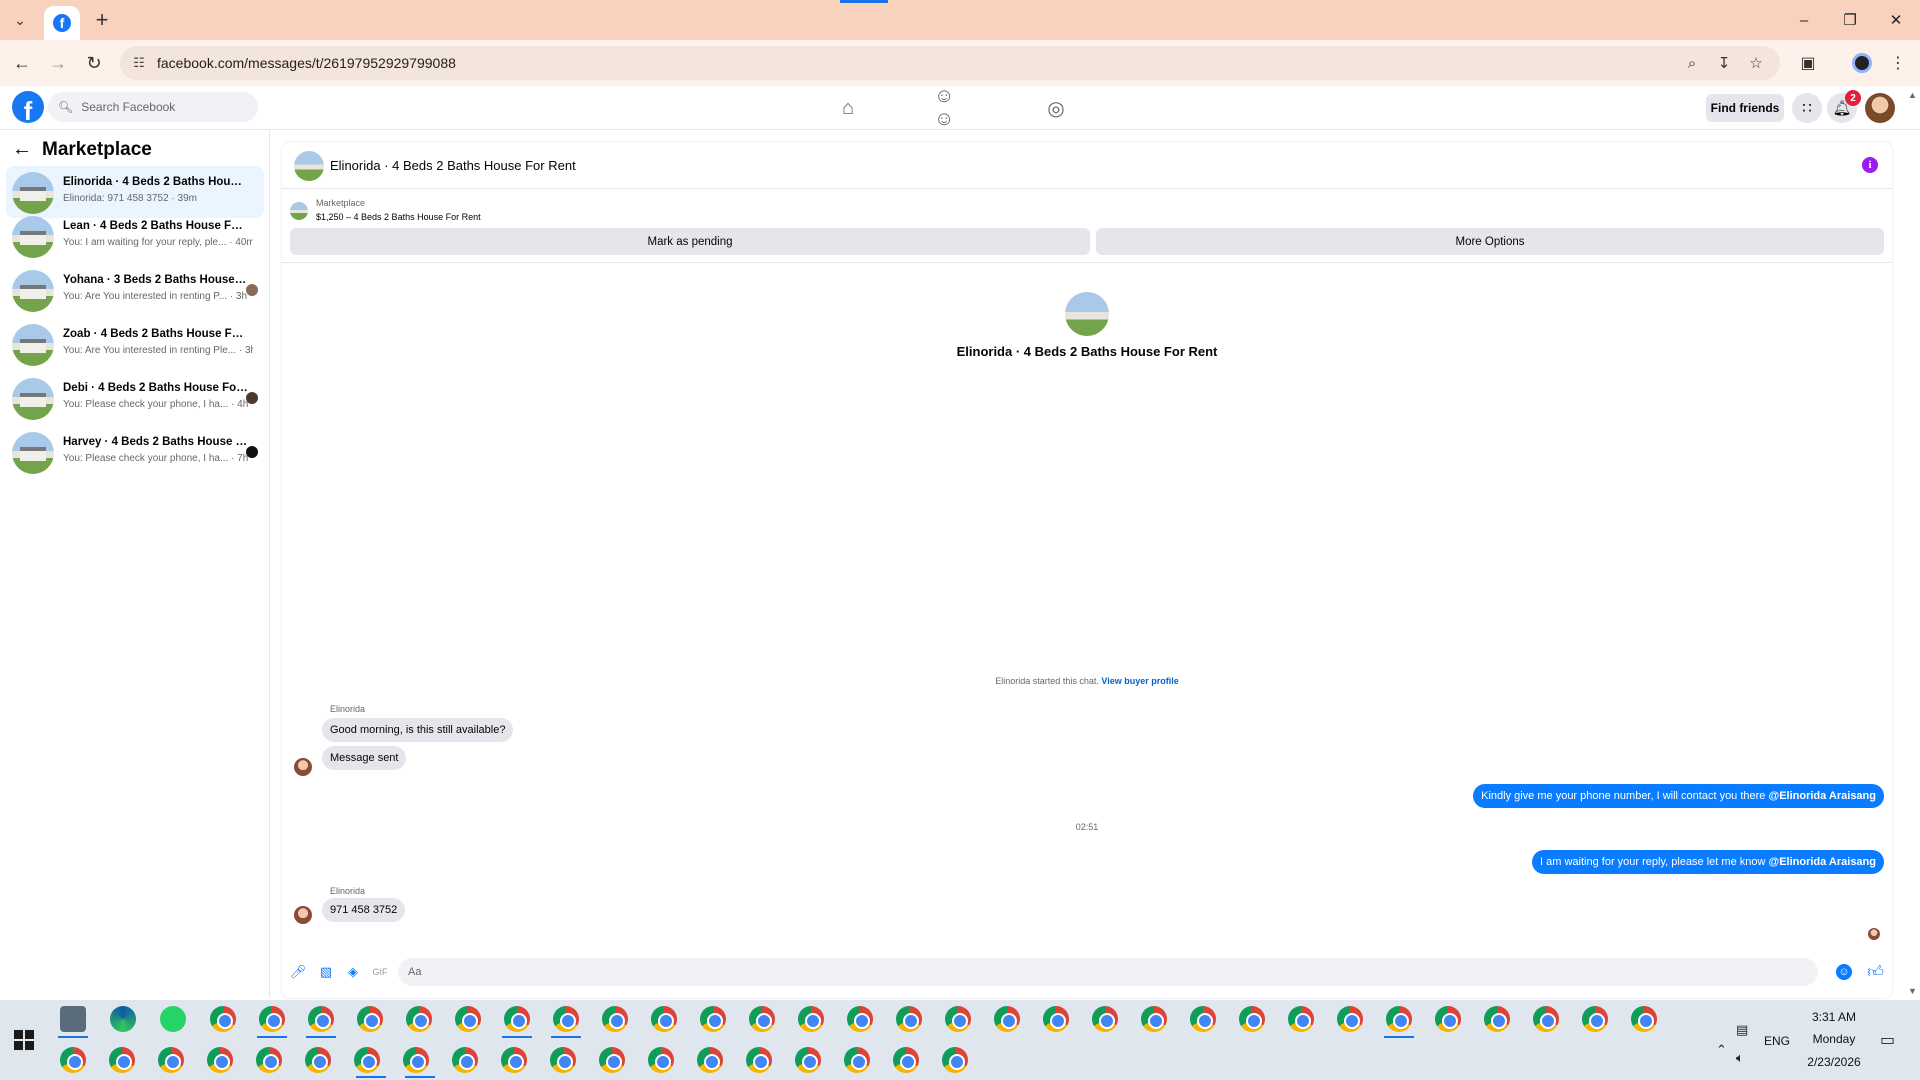 The height and width of the screenshot is (1080, 1920). Describe the element at coordinates (1108, 972) in the screenshot. I see `message-input` at that location.